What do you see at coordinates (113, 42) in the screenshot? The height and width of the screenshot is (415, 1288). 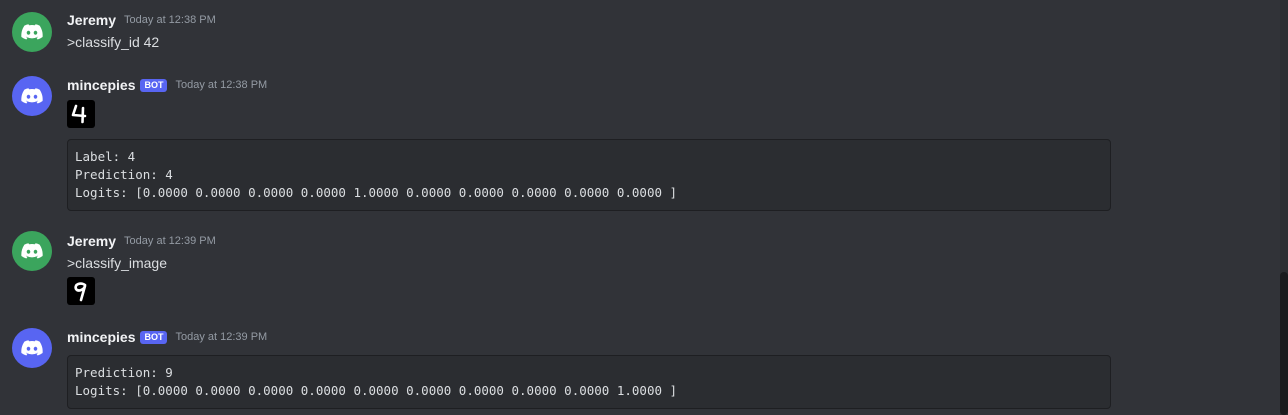 I see `message-text: >classify_id 42` at bounding box center [113, 42].